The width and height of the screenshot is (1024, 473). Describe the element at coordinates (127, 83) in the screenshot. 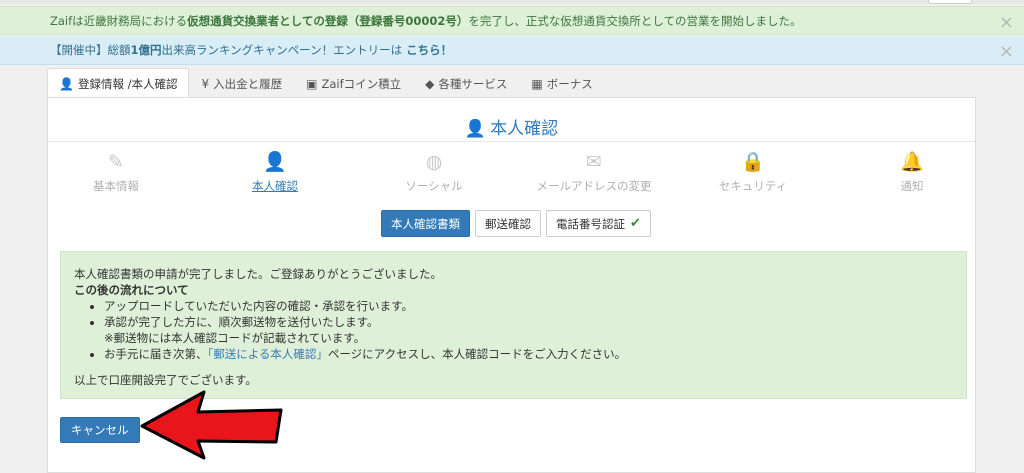

I see `tab-label: 登録情報 /本人確認` at that location.